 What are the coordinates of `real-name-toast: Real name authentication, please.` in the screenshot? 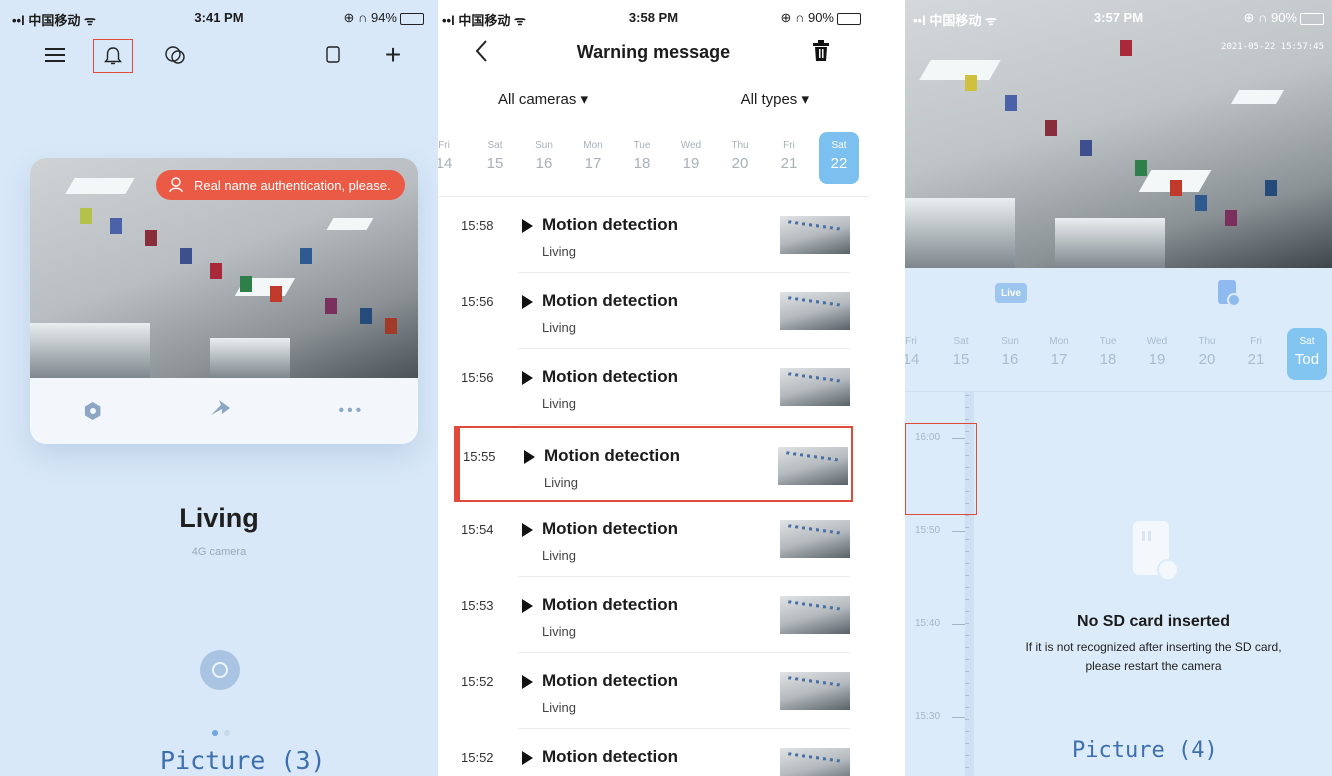 It's located at (280, 185).